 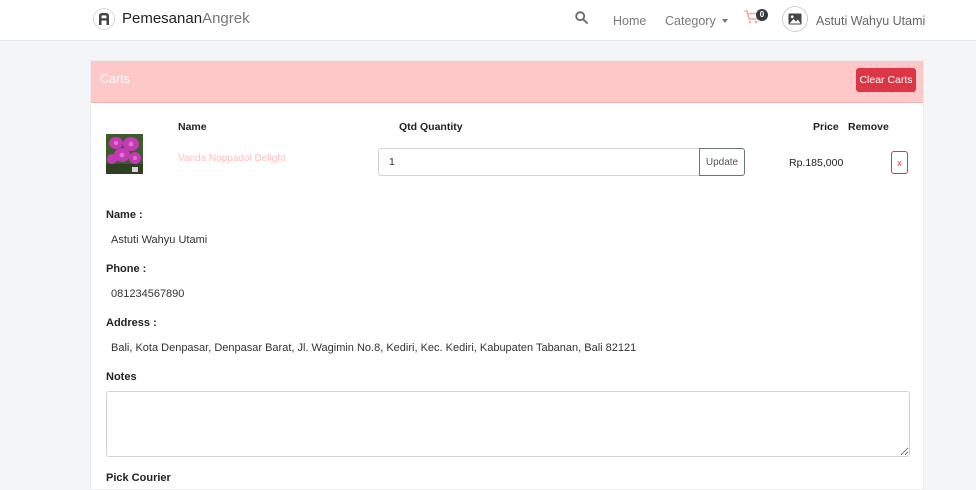 I want to click on cart-count-badge: 0, so click(x=762, y=15).